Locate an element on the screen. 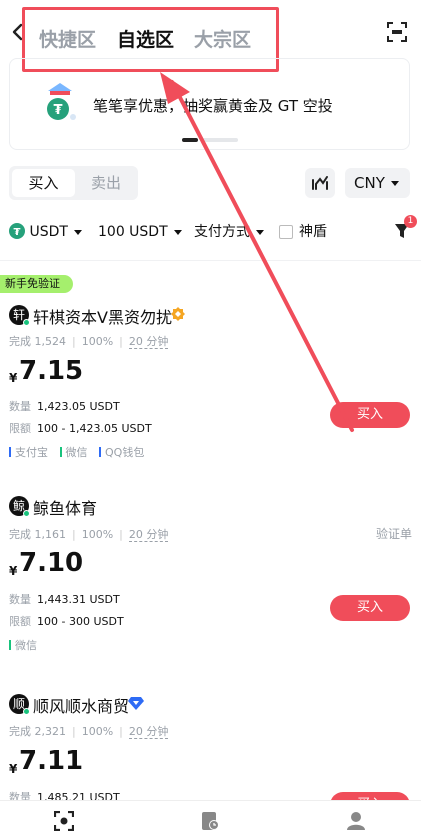 This screenshot has width=421, height=832. orders-icon is located at coordinates (210, 821).